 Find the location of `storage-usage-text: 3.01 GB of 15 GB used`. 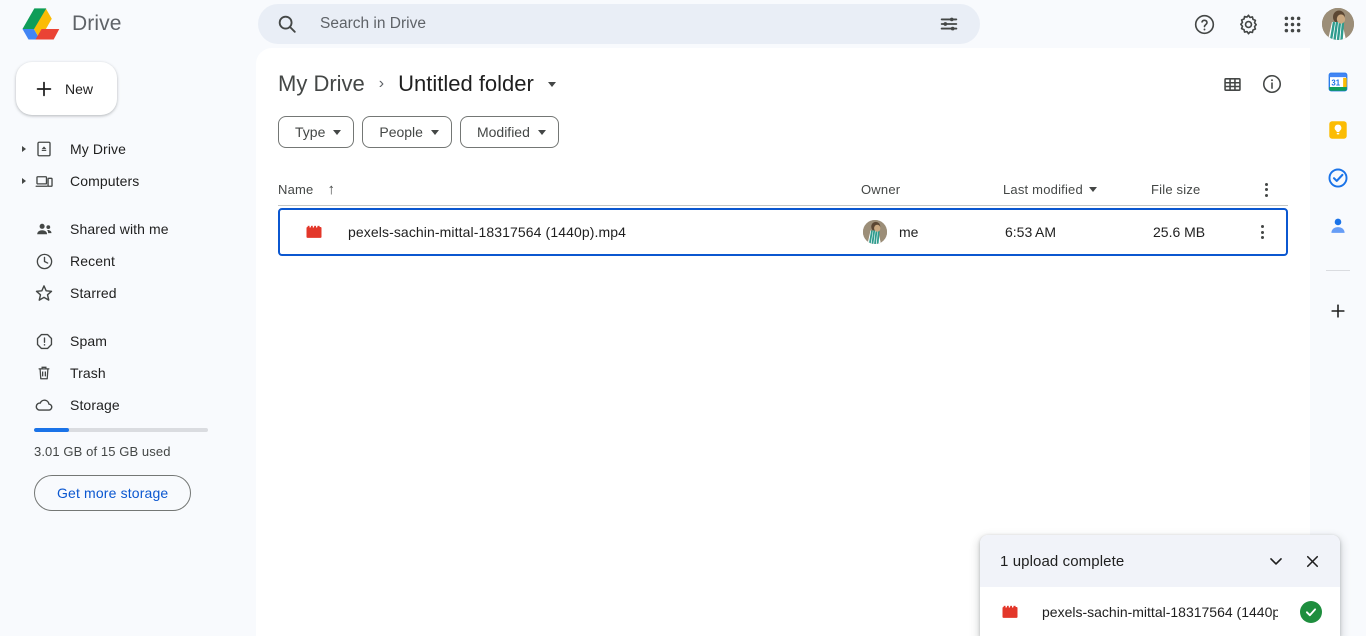

storage-usage-text: 3.01 GB of 15 GB used is located at coordinates (102, 451).